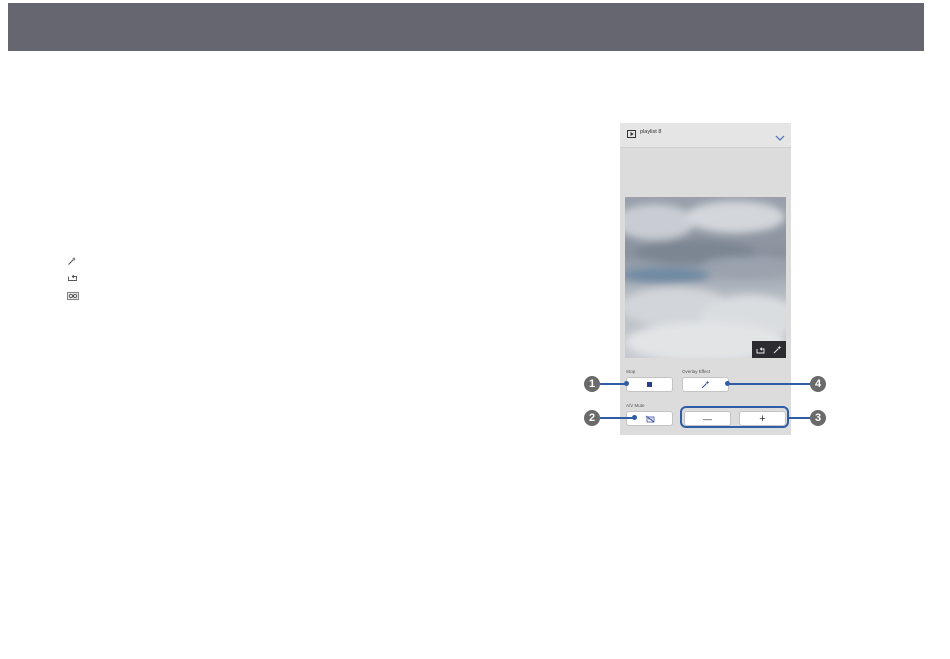  Describe the element at coordinates (696, 371) in the screenshot. I see `overlay-effect-label: Overlay Effect` at that location.